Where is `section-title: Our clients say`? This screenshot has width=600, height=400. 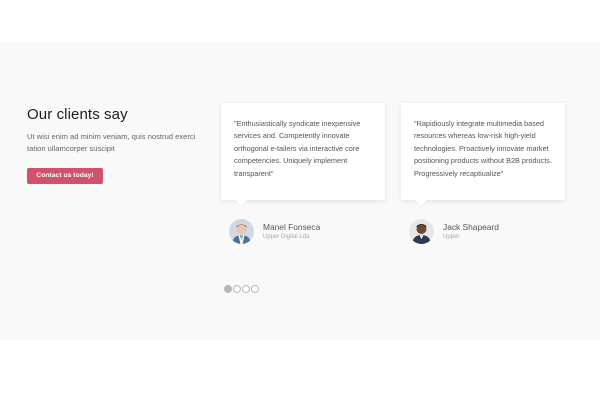
section-title: Our clients say is located at coordinates (77, 114).